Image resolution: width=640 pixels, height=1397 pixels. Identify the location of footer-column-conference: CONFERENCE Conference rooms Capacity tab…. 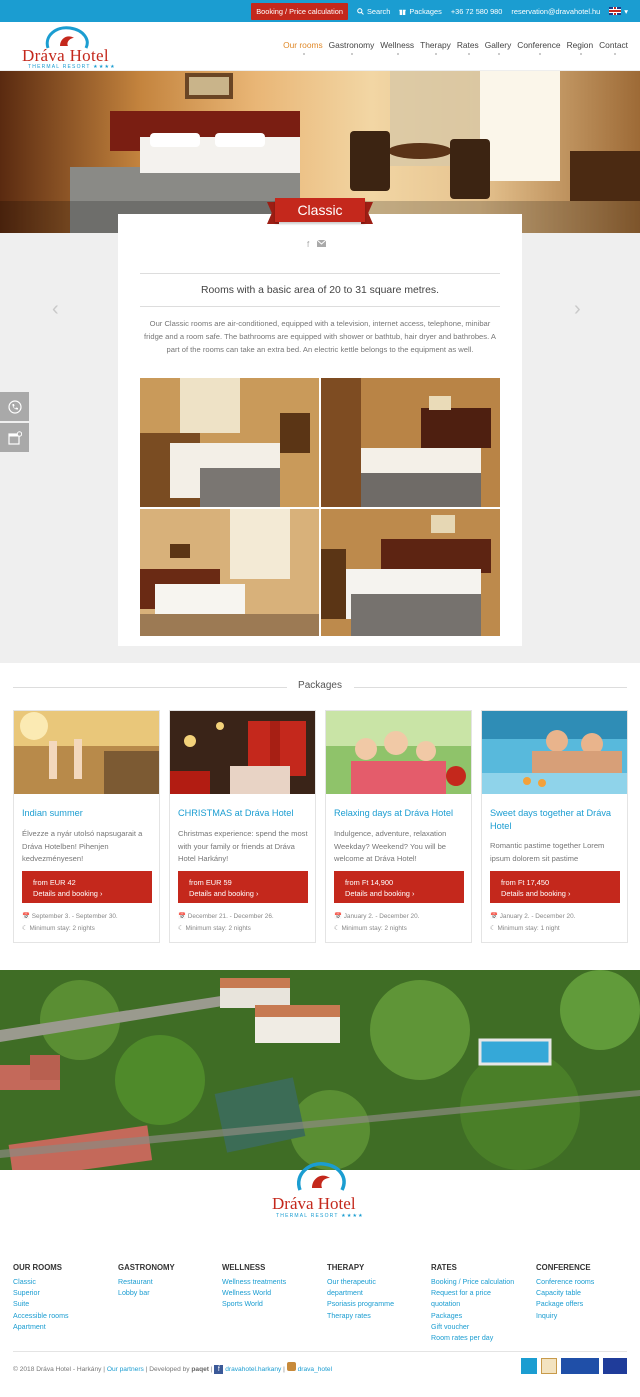
(587, 1292).